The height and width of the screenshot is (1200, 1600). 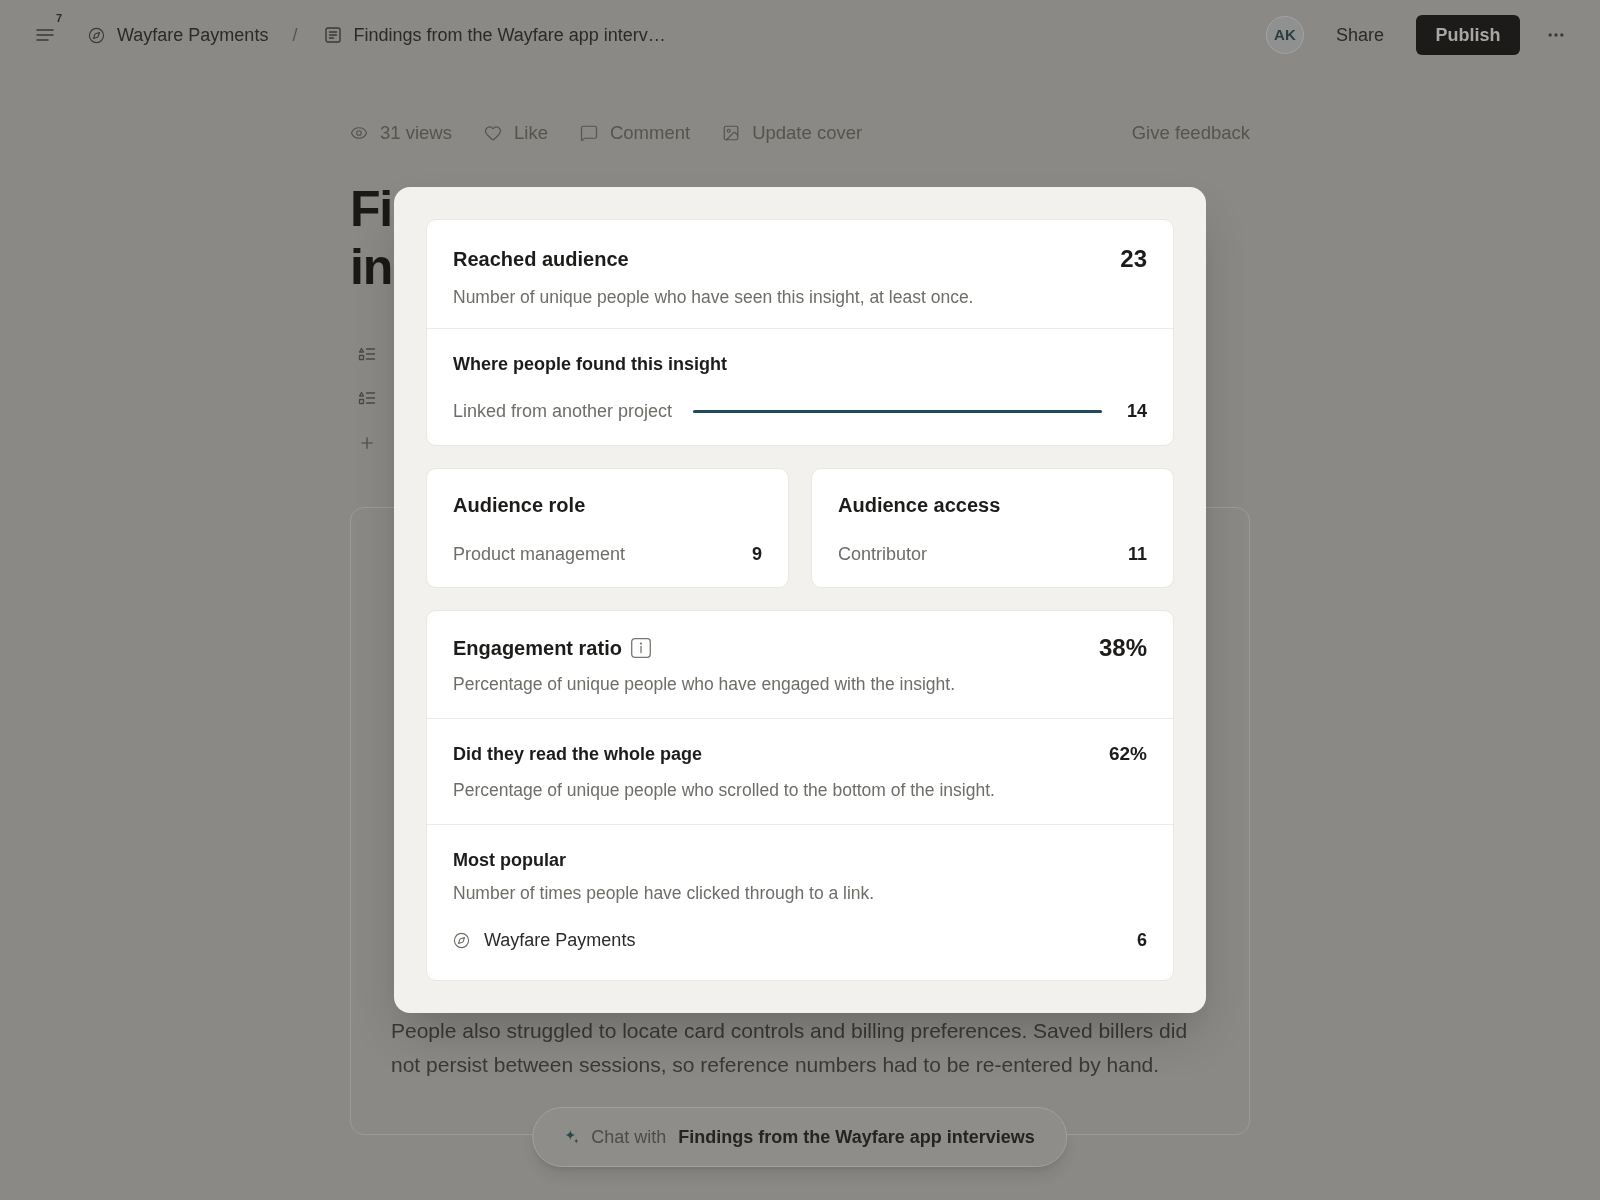 What do you see at coordinates (563, 411) in the screenshot?
I see `source-label: Linked from another project` at bounding box center [563, 411].